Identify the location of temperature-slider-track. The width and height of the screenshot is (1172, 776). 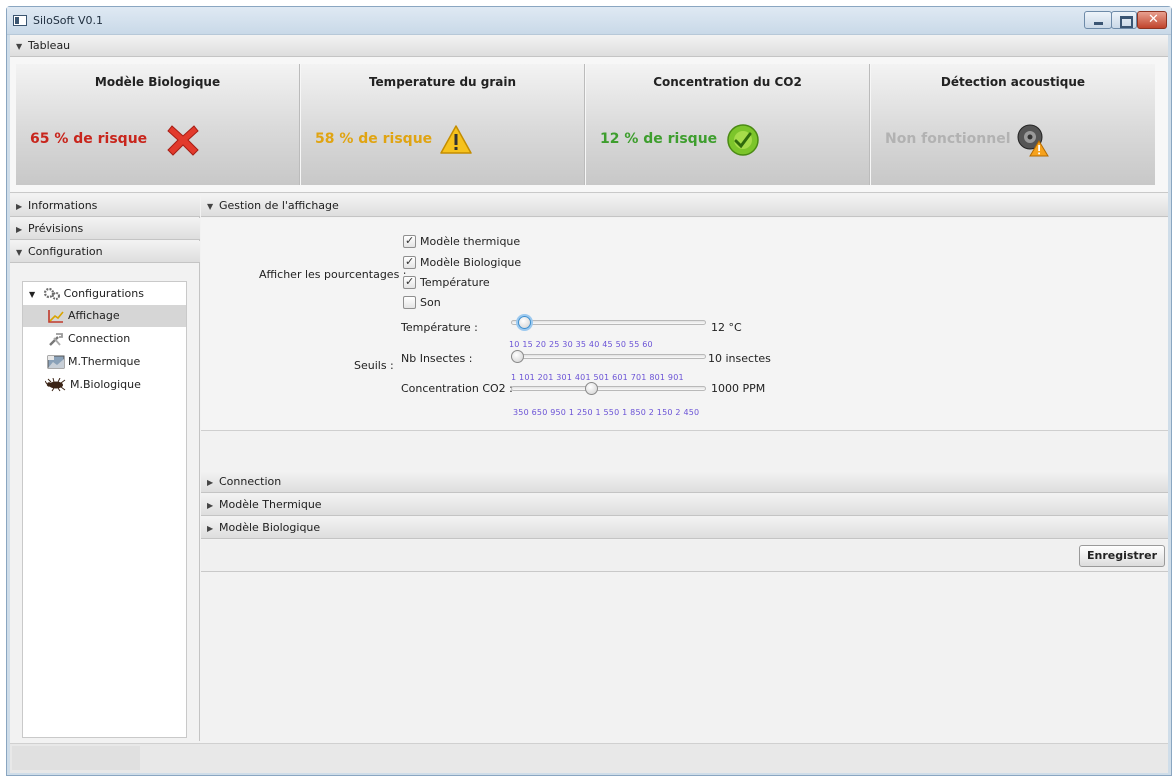
(608, 322).